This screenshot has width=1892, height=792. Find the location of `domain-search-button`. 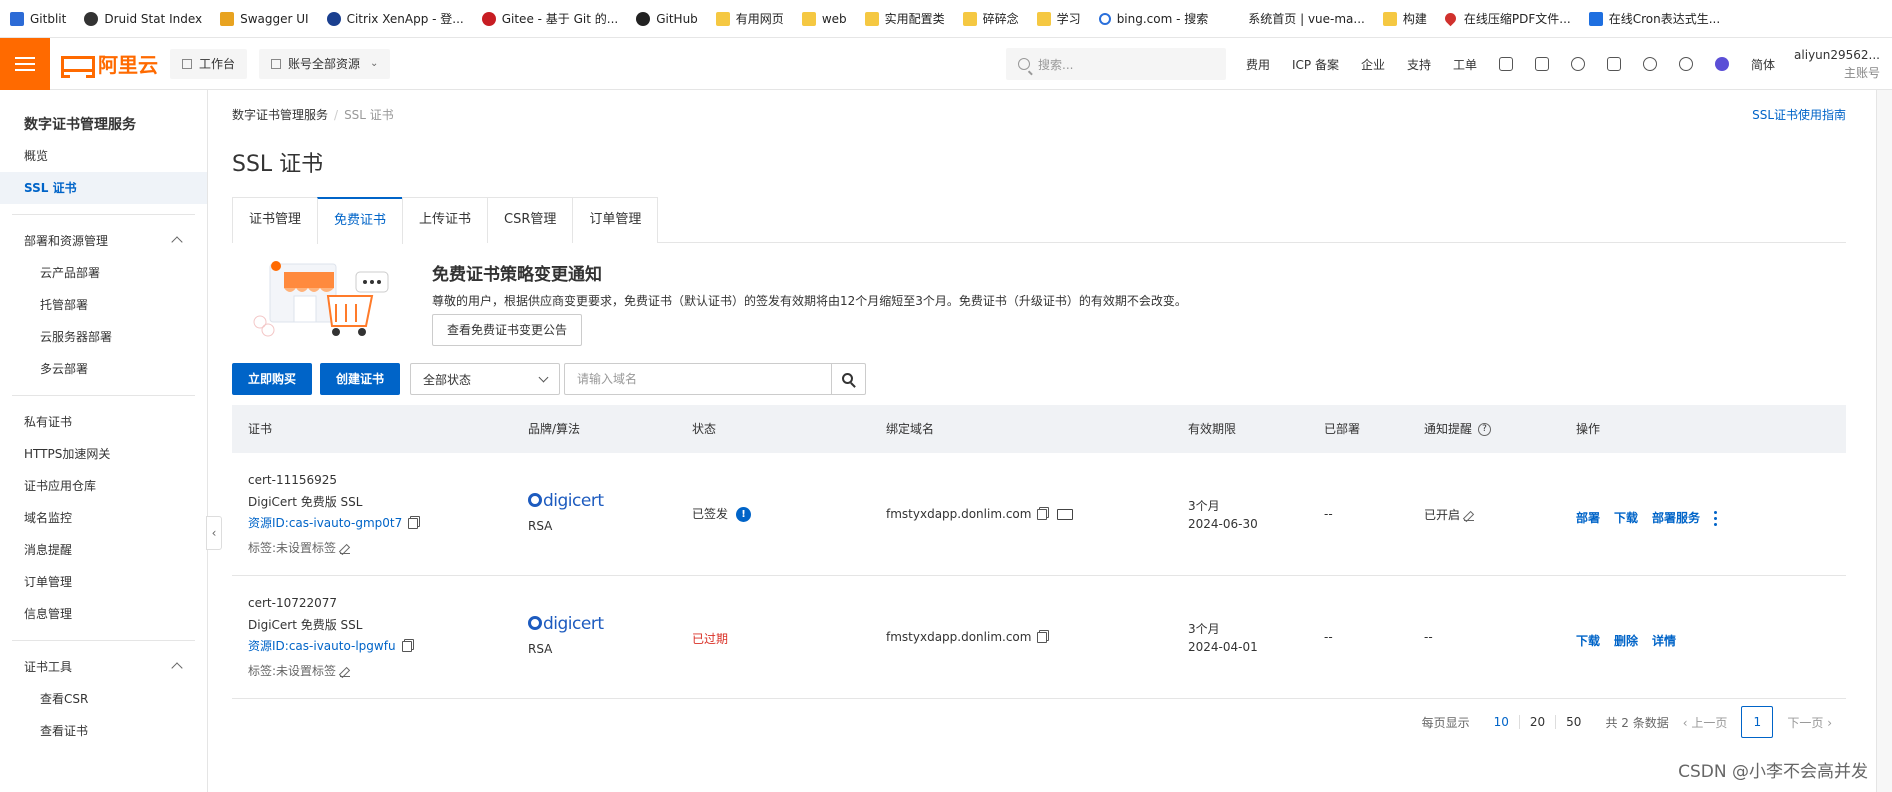

domain-search-button is located at coordinates (849, 379).